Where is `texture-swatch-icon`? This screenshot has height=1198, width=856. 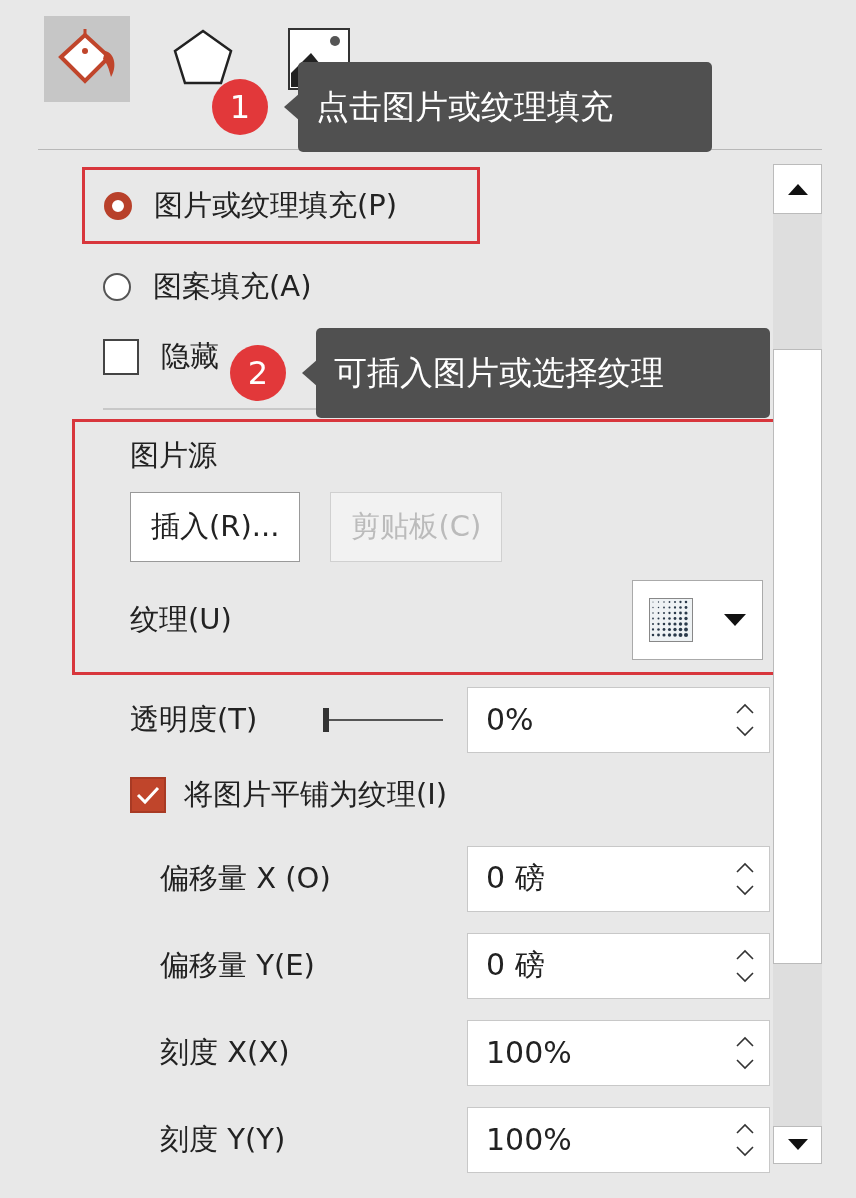 texture-swatch-icon is located at coordinates (670, 619).